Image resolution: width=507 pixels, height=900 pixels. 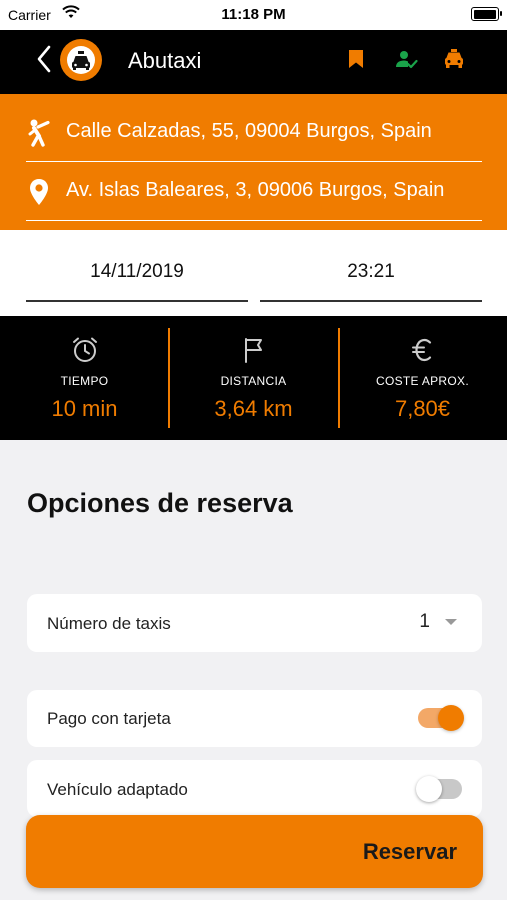 I want to click on user-check-icon, so click(x=406, y=61).